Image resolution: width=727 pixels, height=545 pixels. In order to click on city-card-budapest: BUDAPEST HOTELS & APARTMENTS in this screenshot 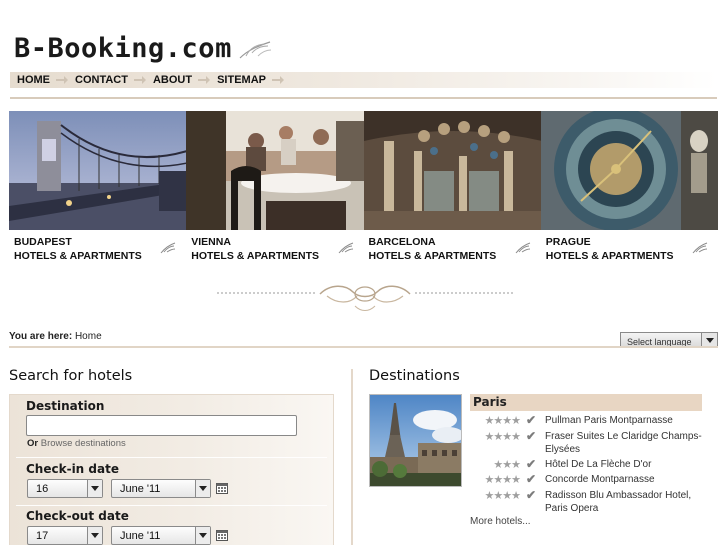, I will do `click(98, 187)`.